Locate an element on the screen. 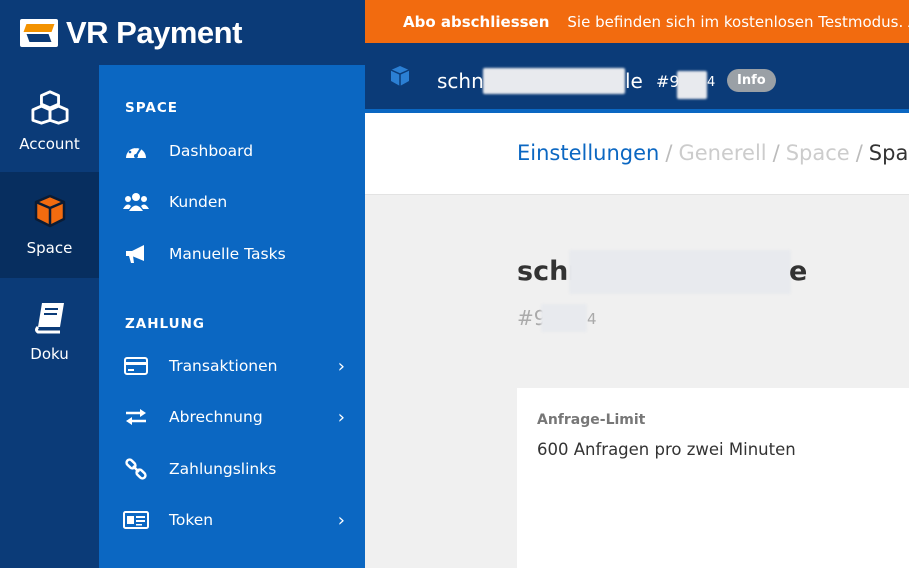  nav-item-abrechnung: Abrechnung › is located at coordinates (232, 417).